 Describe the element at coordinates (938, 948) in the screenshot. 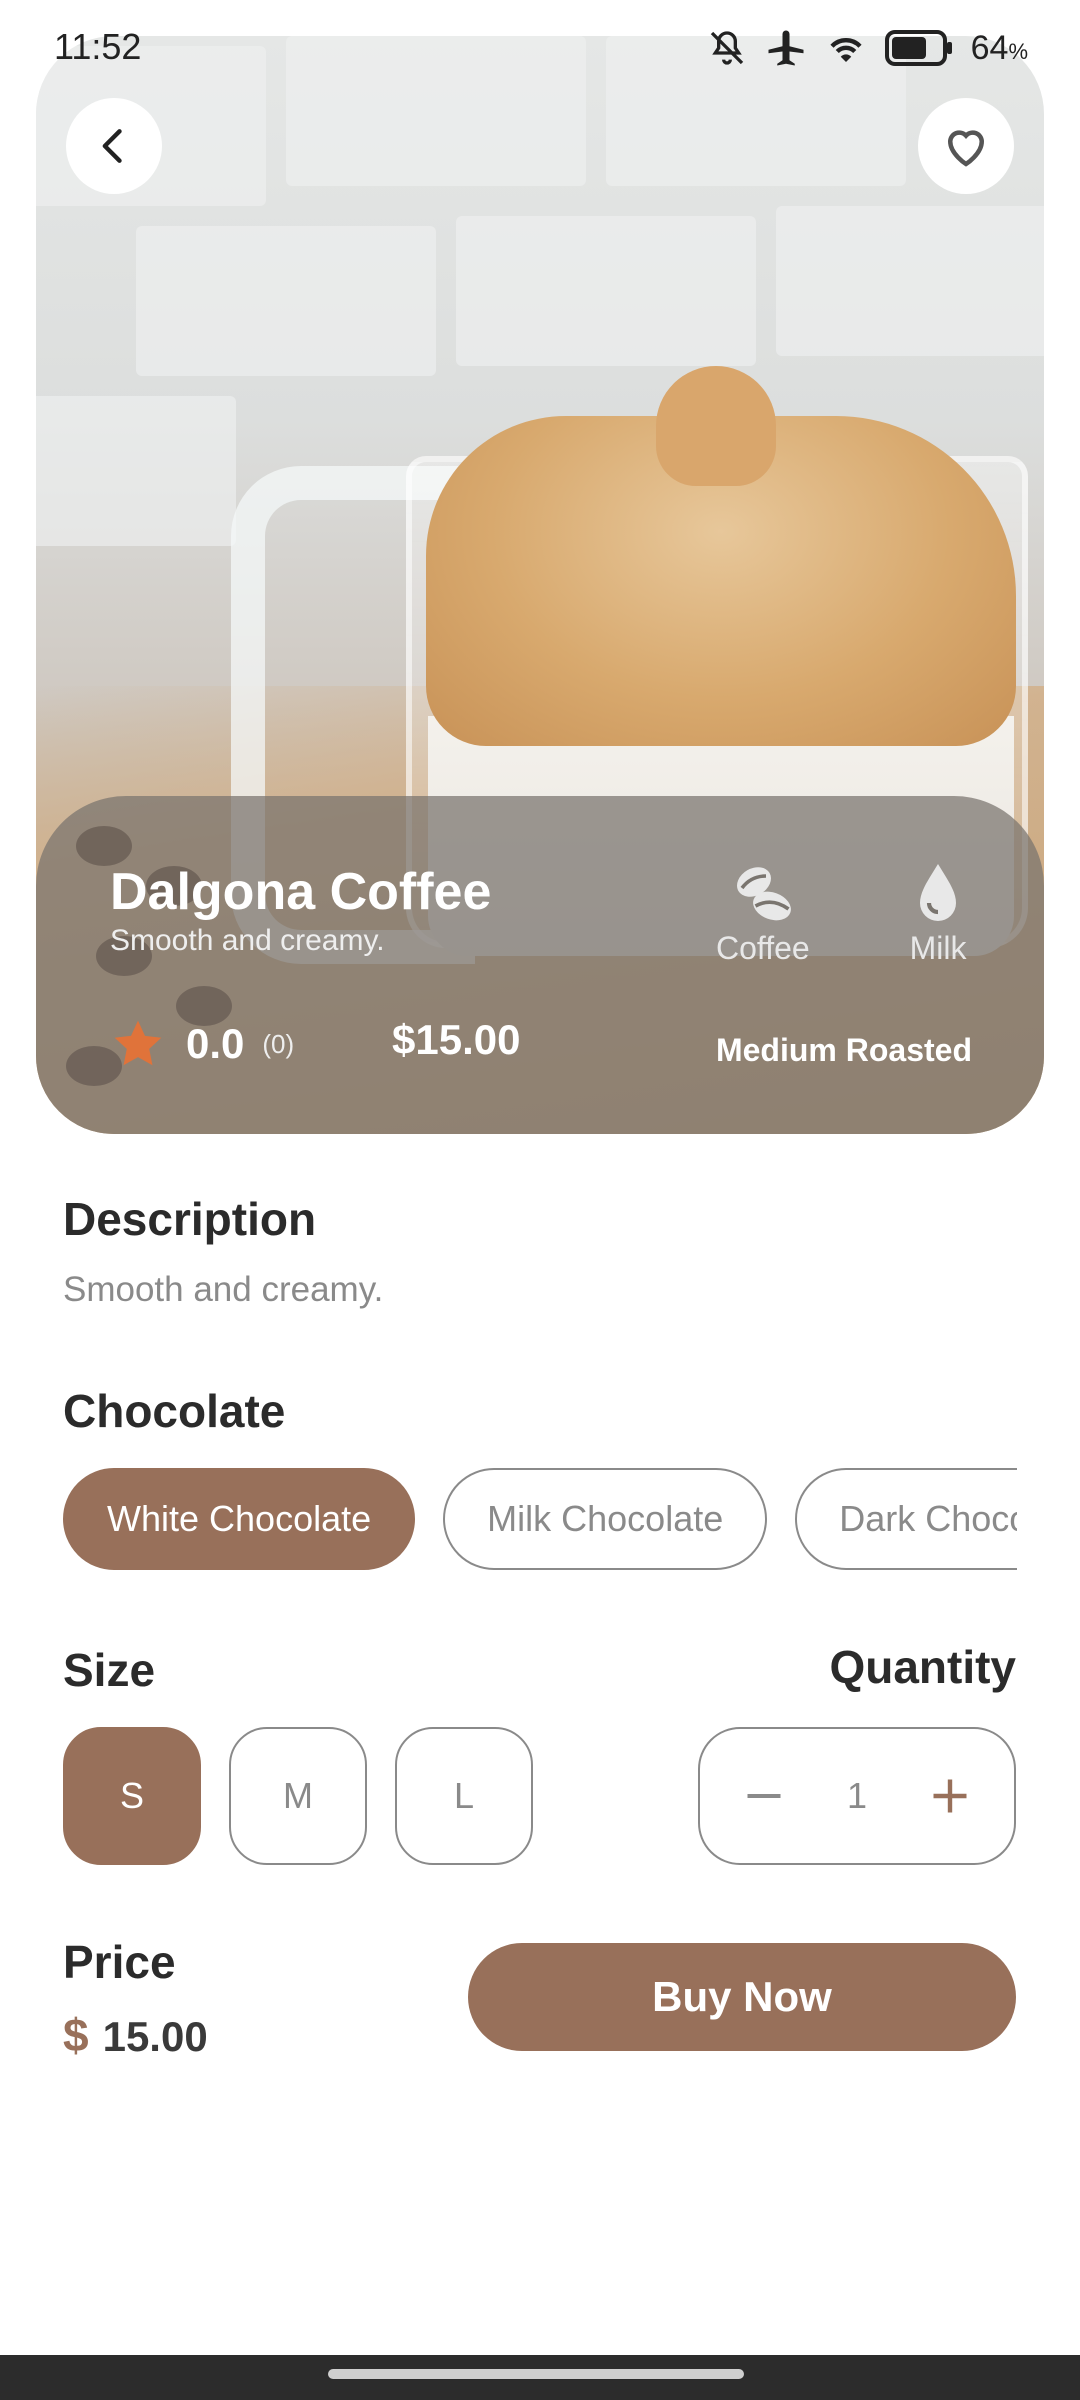

I see `ingredient-milk-label: Milk` at that location.